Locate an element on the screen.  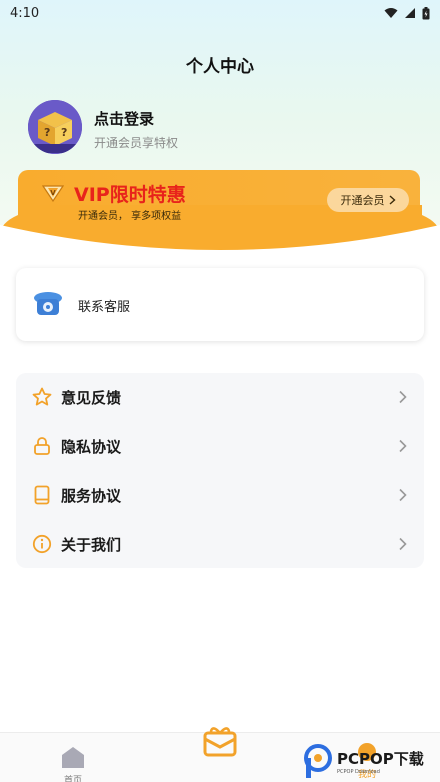
menu-item-feedback: 意见反馈 is located at coordinates (220, 397).